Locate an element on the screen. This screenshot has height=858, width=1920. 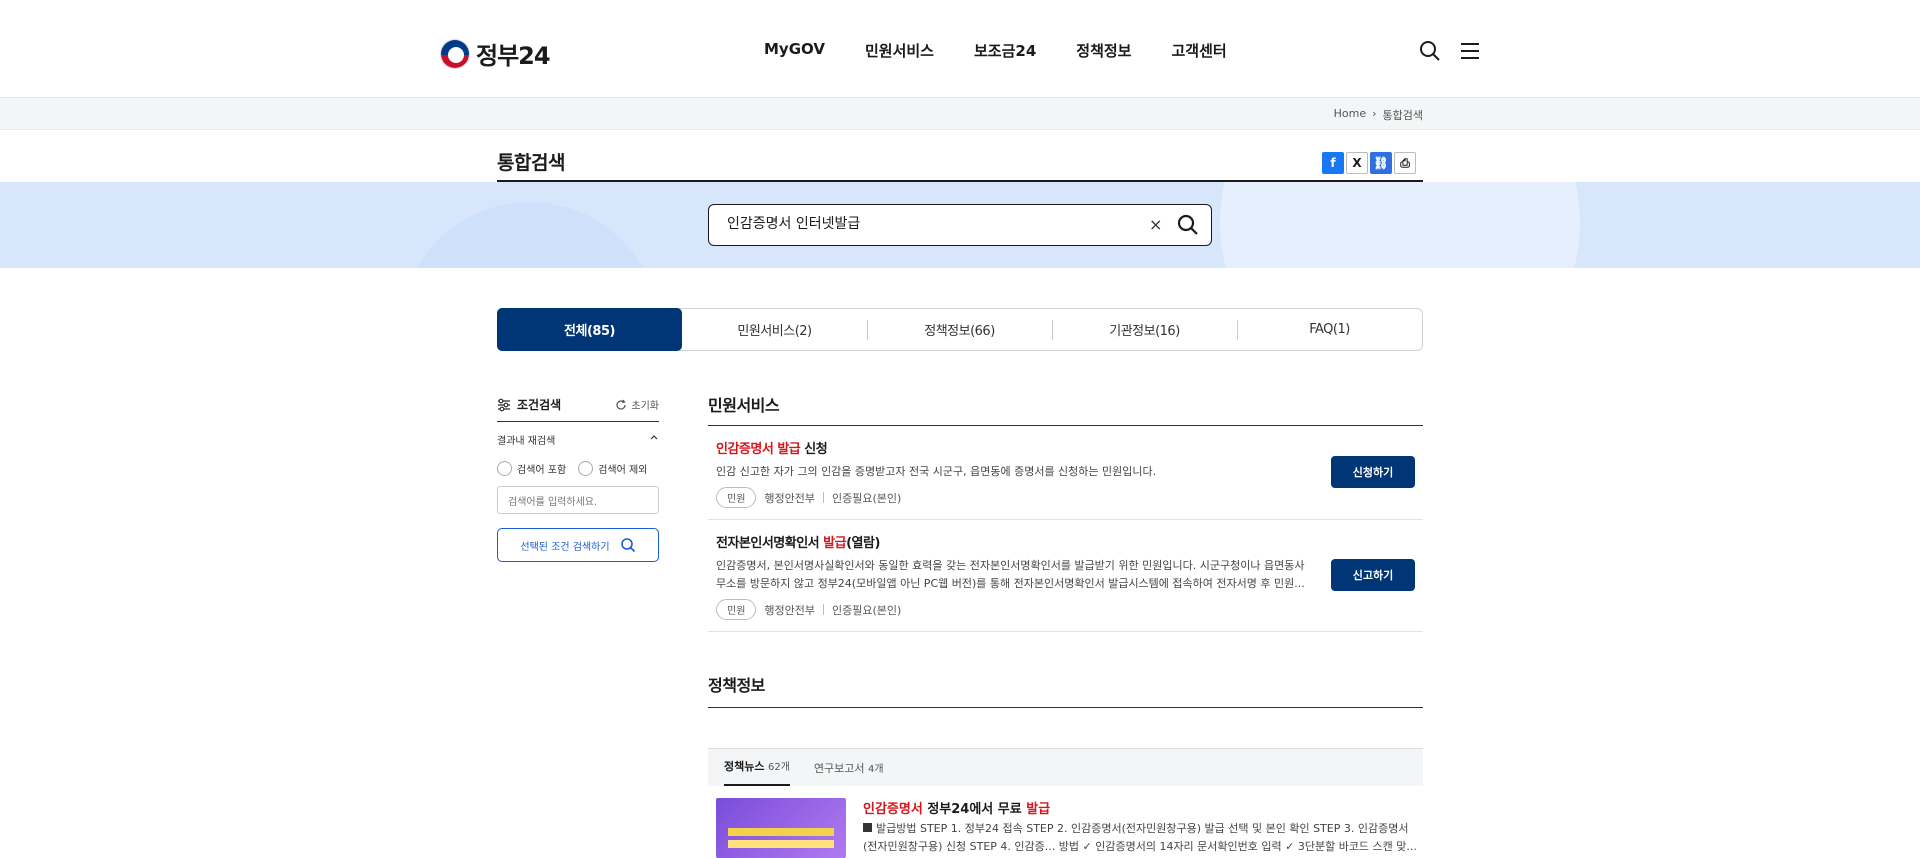
item-title-rest: (열람) is located at coordinates (863, 543).